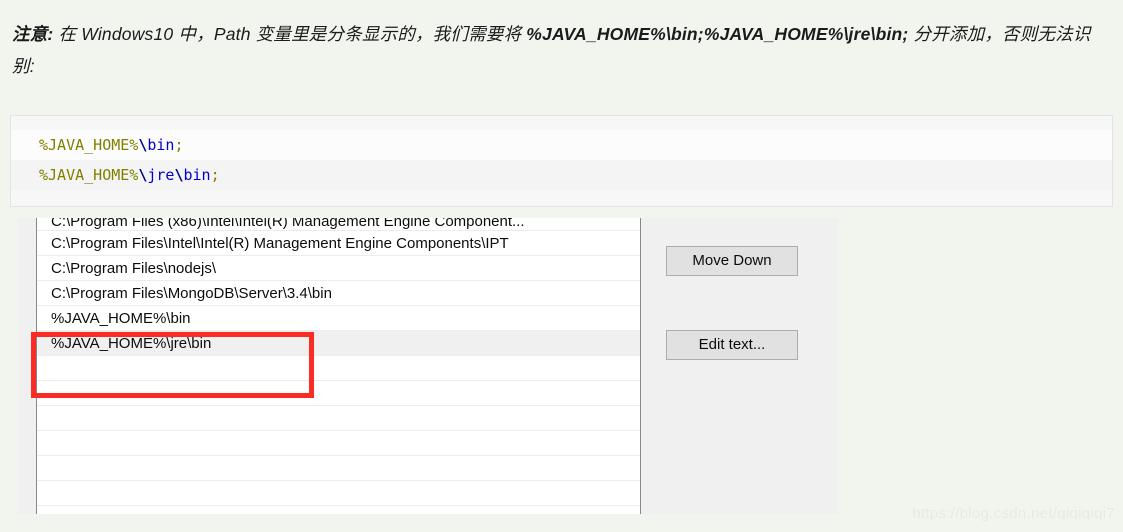  I want to click on note-text-before: 在 Windows10 中，Path 变量里是分条显示的，我们需要将, so click(290, 34).